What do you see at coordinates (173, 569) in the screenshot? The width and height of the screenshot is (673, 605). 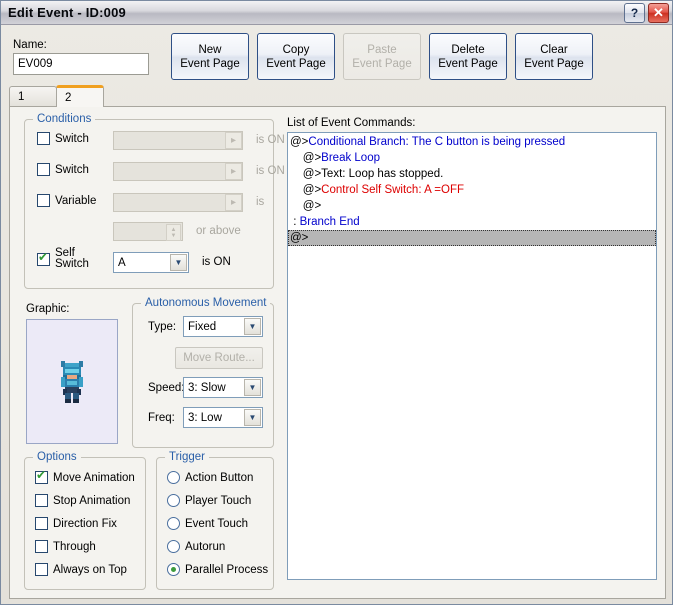 I see `trigger-parallel-process-radio` at bounding box center [173, 569].